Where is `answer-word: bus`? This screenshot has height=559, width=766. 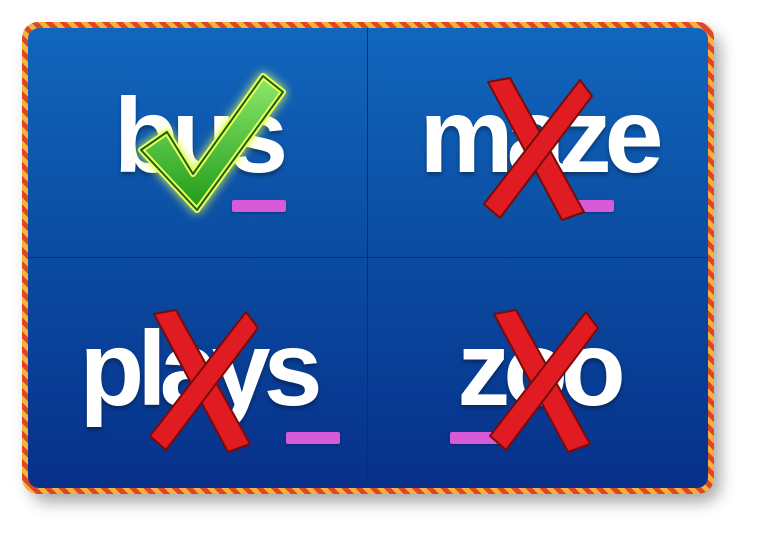
answer-word: bus is located at coordinates (200, 135).